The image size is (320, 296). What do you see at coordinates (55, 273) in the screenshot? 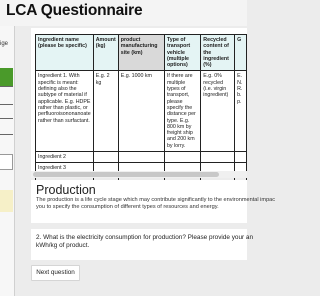
I see `next-question-button: Next question` at bounding box center [55, 273].